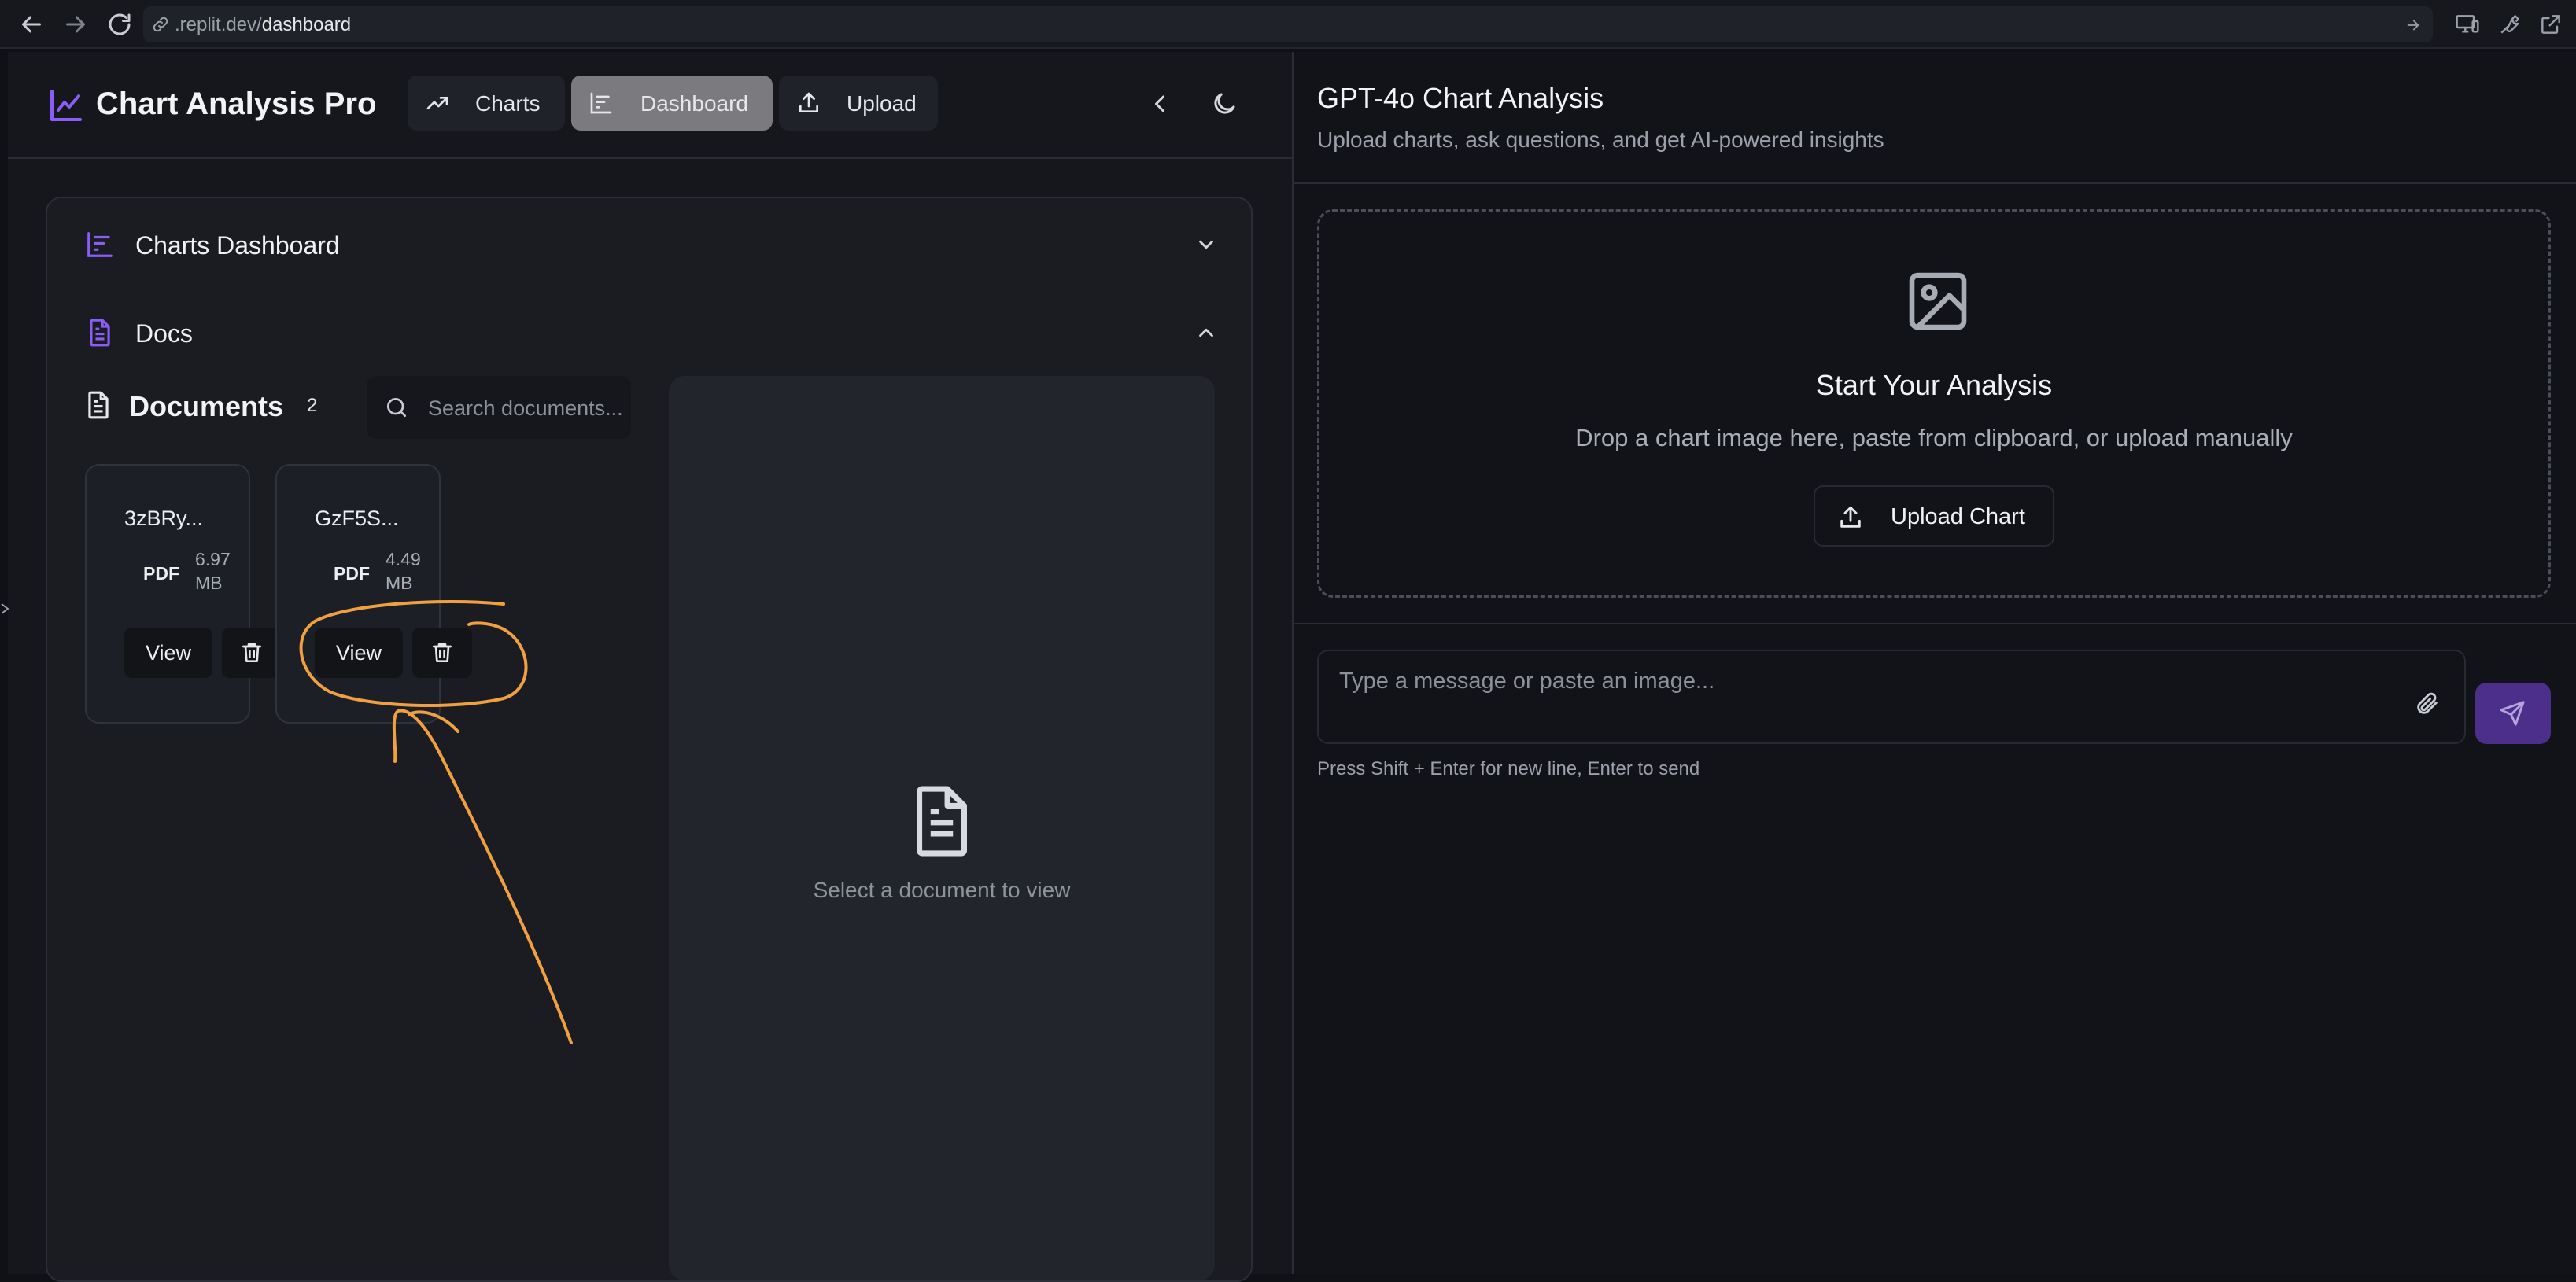 The width and height of the screenshot is (2576, 1282). I want to click on send-button, so click(2513, 713).